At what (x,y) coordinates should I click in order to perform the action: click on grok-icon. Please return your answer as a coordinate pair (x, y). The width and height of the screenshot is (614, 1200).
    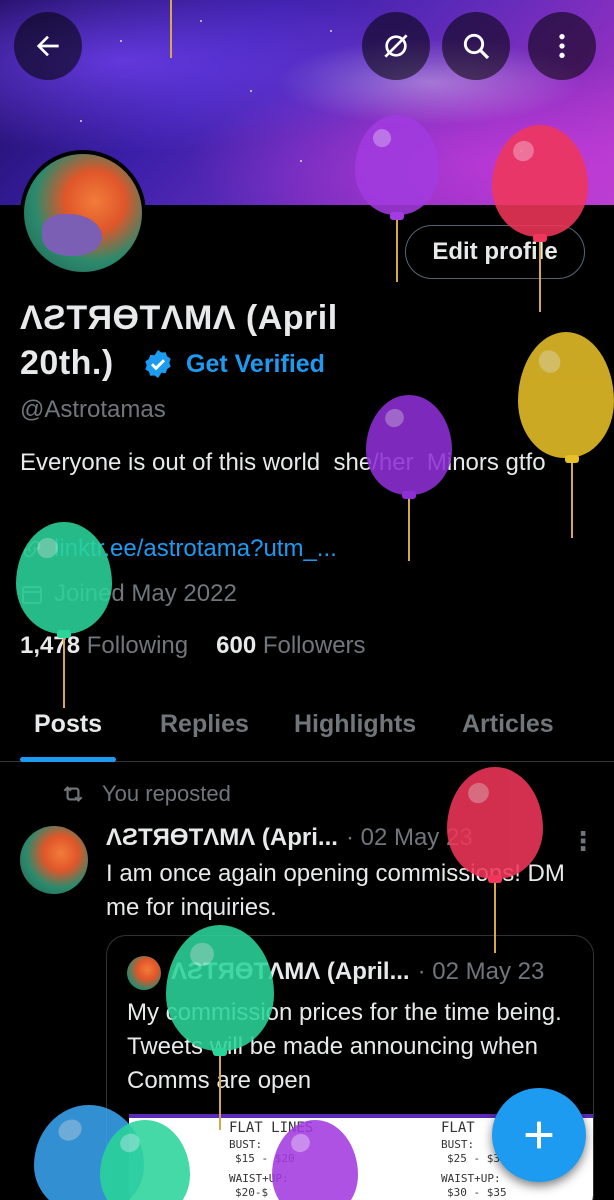
    Looking at the image, I should click on (396, 46).